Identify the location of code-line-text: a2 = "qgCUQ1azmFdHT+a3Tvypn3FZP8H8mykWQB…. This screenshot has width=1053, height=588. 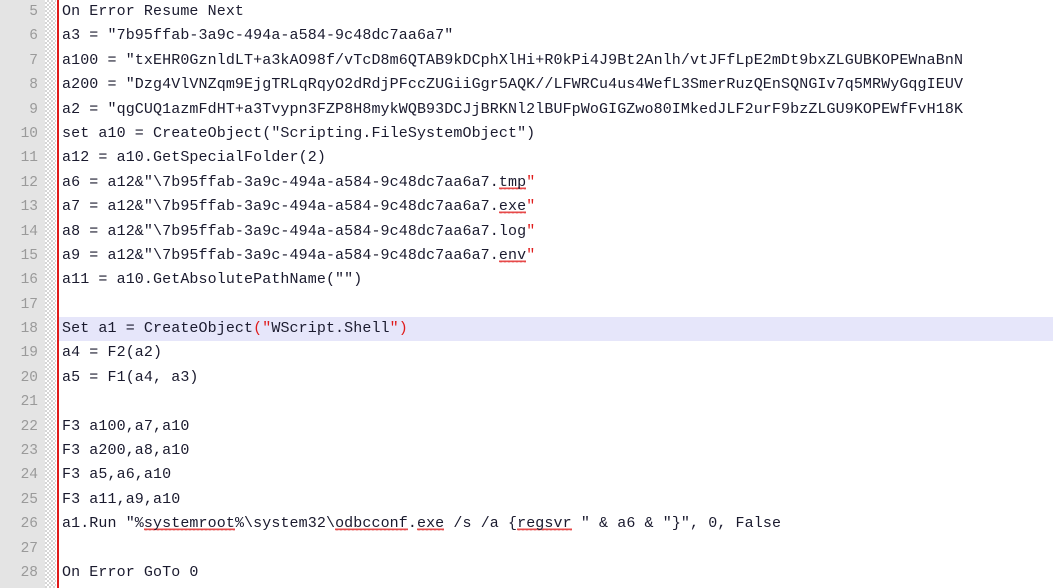
(512, 110).